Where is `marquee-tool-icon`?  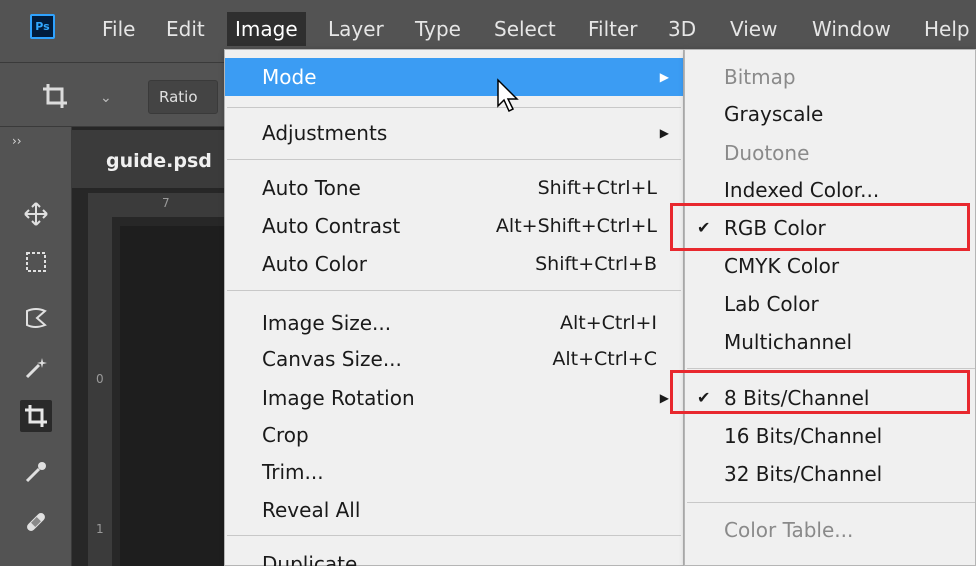 marquee-tool-icon is located at coordinates (36, 262).